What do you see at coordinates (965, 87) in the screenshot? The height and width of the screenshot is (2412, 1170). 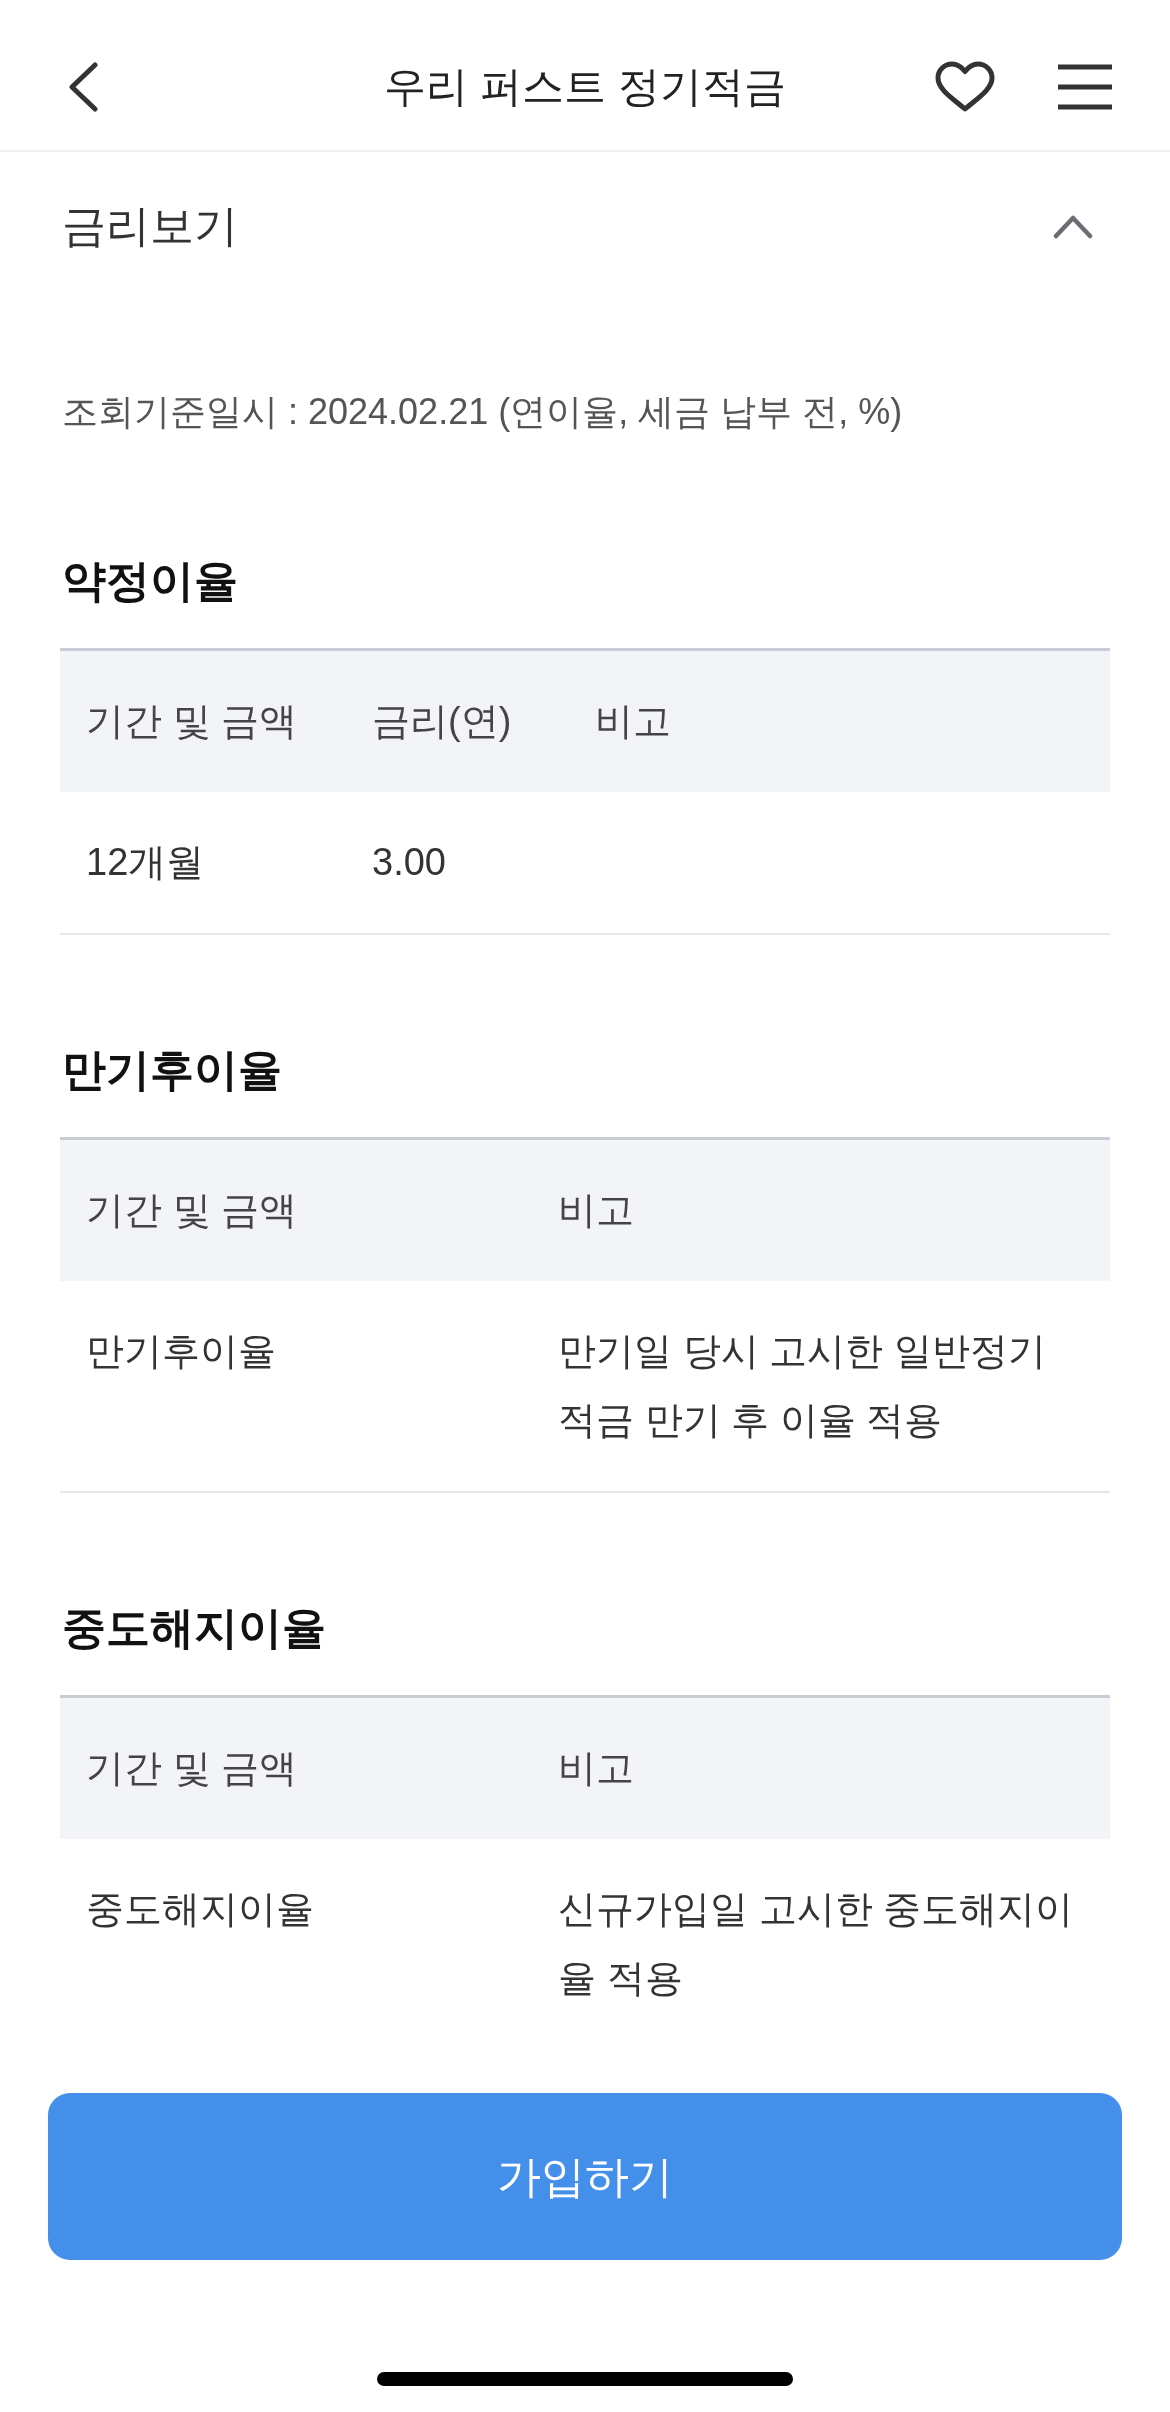 I see `heart-icon` at bounding box center [965, 87].